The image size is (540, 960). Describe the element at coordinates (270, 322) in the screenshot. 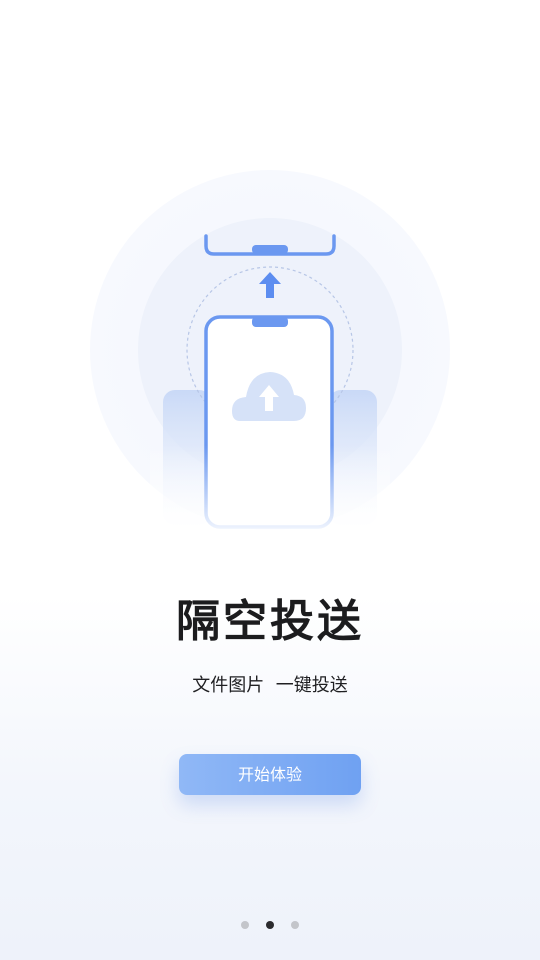

I see `main-phone-notch` at that location.